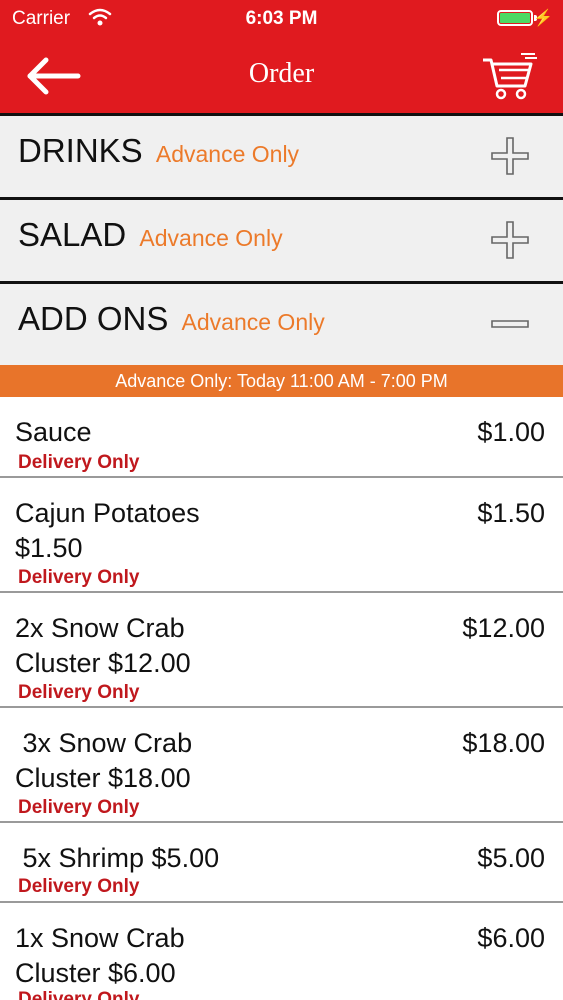  I want to click on item-price: $1.50, so click(511, 513).